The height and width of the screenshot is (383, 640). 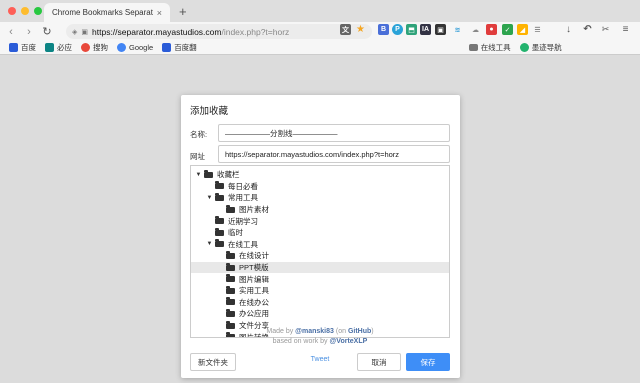 I want to click on bookmarks-bar: 百度 必应 搜狗 Google 百度翻 在线工具 墨迹导航, so click(x=320, y=48).